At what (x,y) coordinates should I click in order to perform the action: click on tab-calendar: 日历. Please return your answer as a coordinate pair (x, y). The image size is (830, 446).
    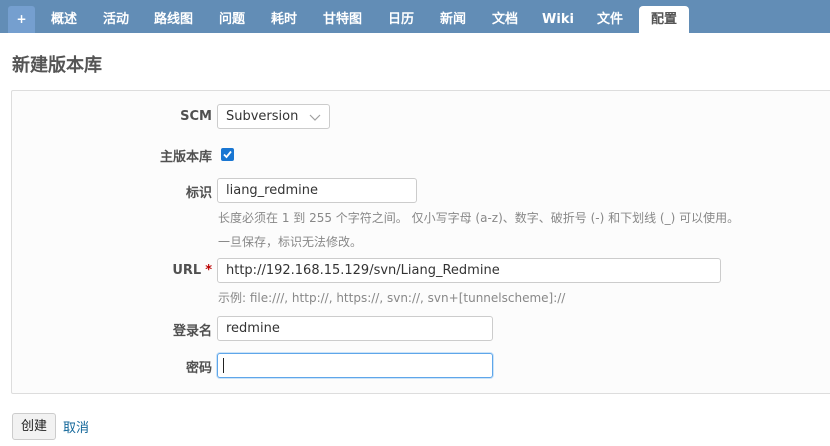
    Looking at the image, I should click on (401, 19).